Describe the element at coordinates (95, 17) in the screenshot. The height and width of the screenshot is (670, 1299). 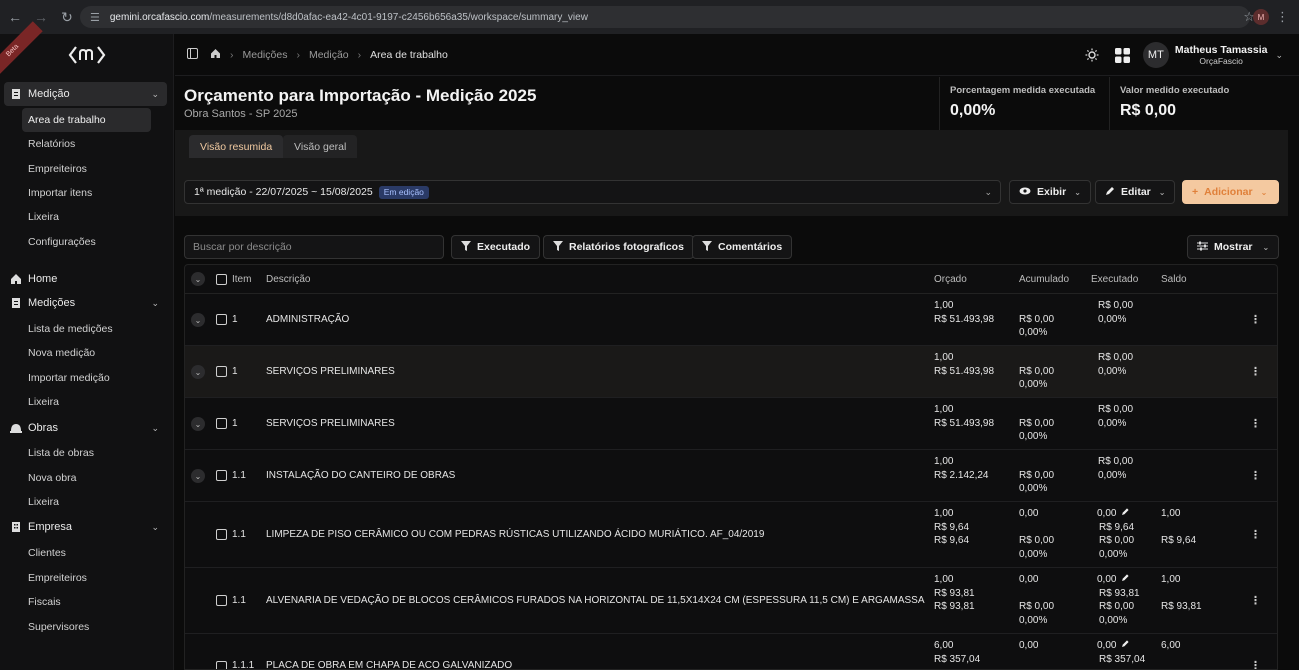
I see `site-info-icon: ☰` at that location.